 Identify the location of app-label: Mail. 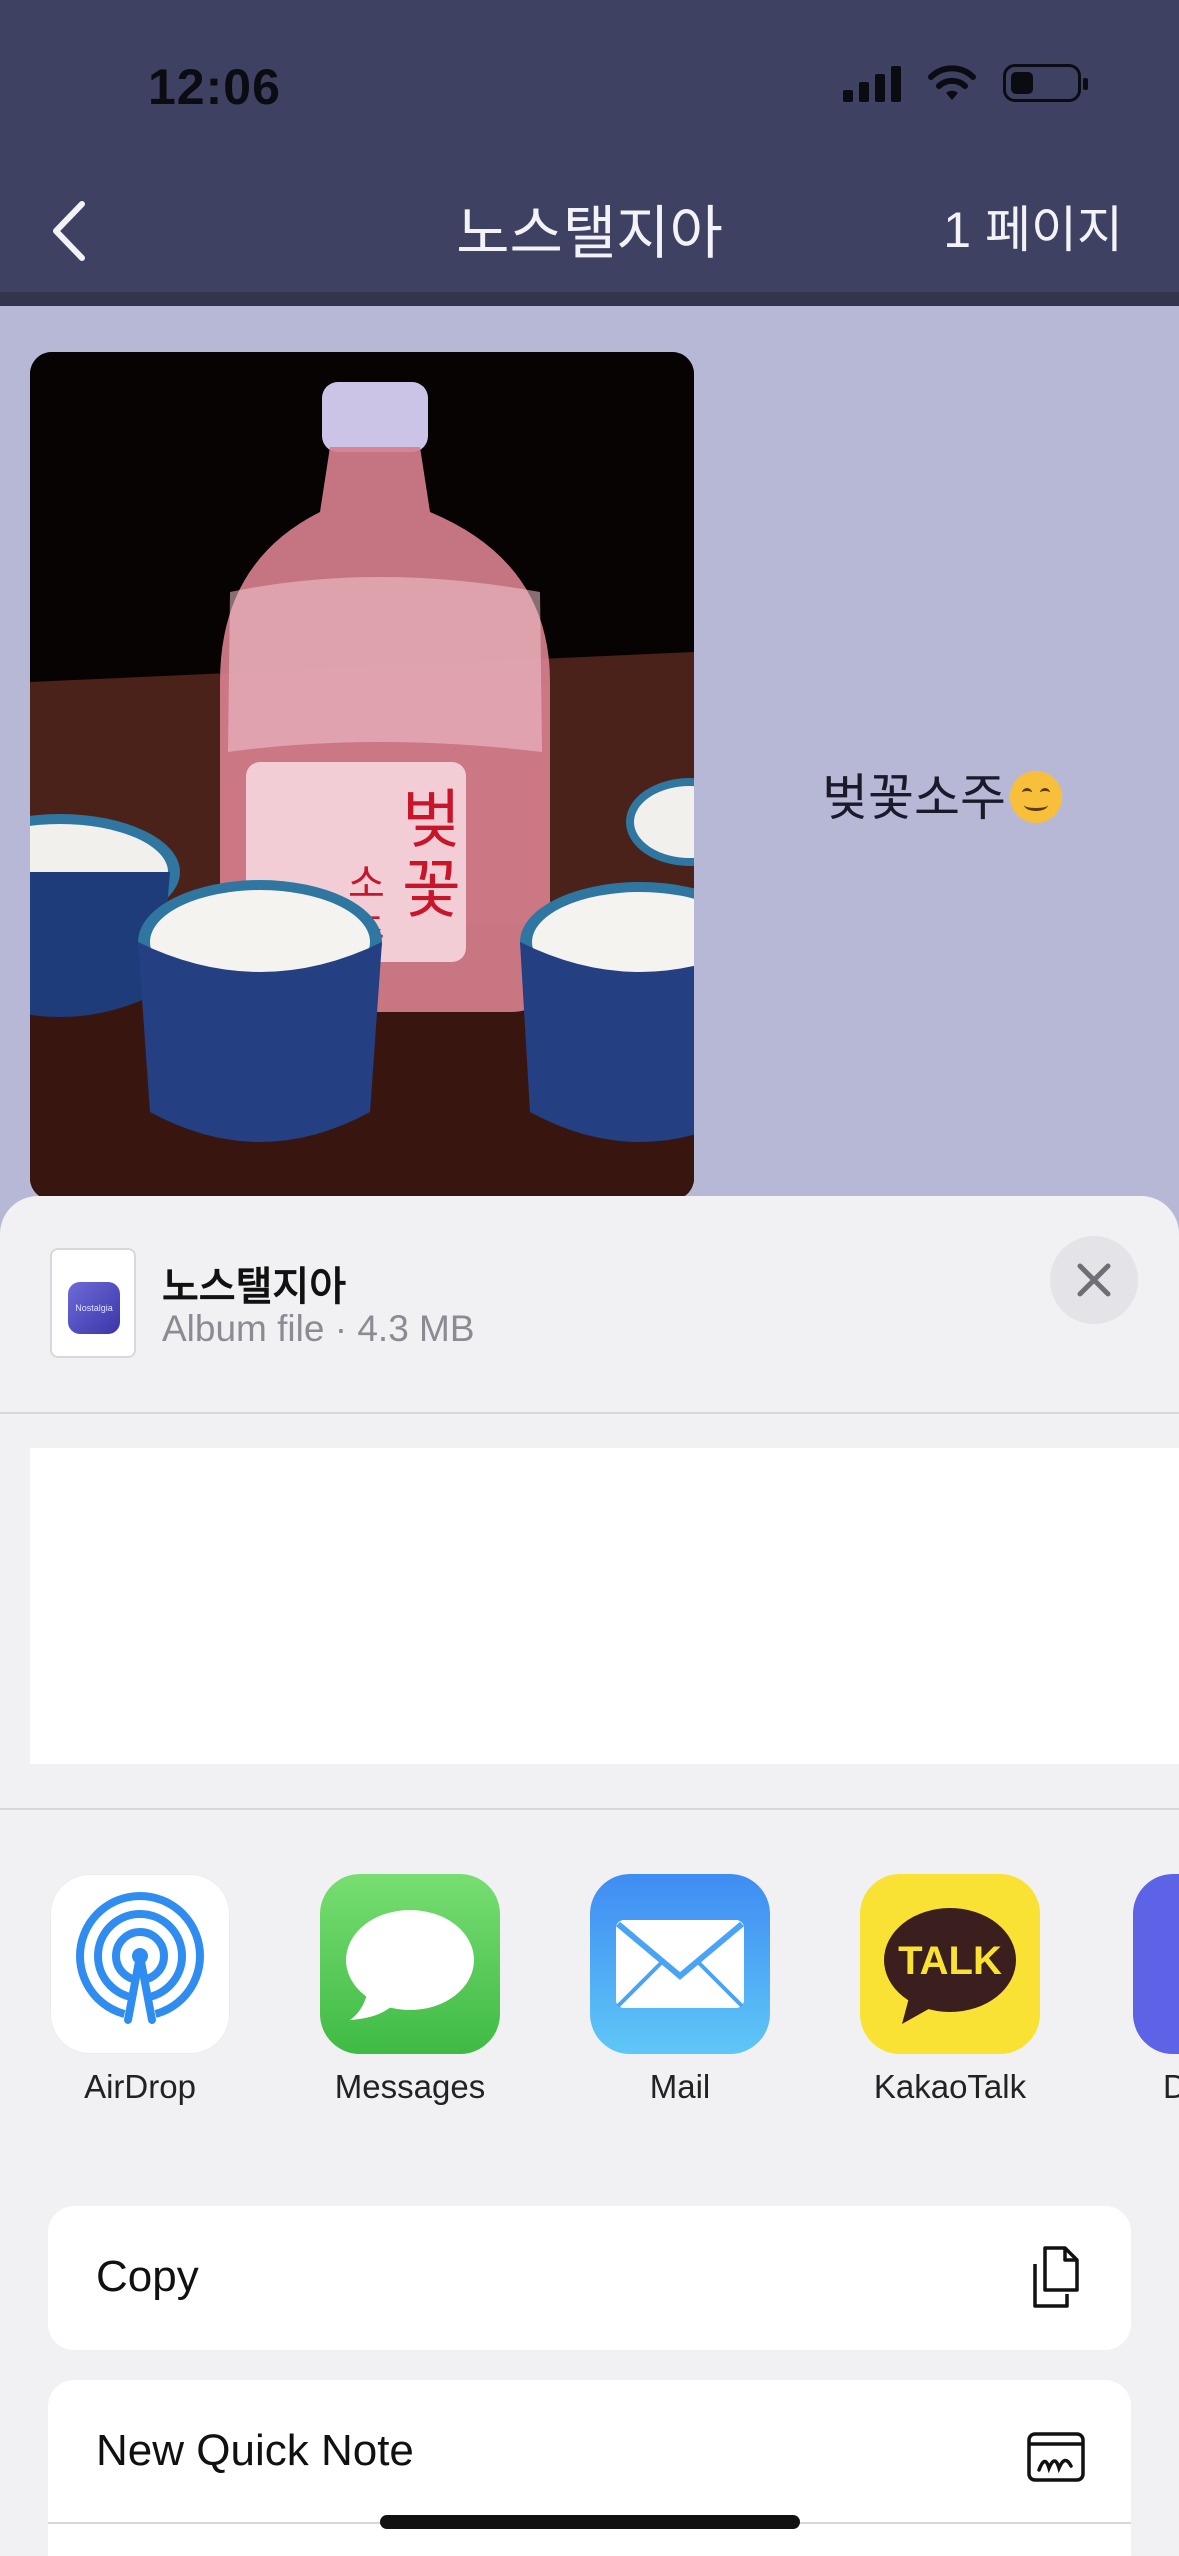
(680, 2086).